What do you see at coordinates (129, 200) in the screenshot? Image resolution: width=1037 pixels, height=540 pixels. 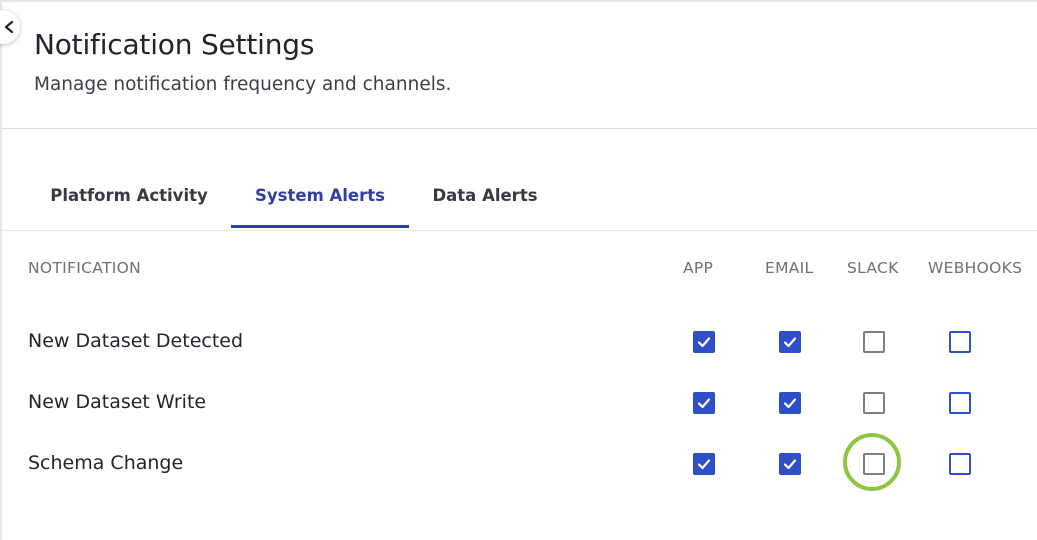 I see `tab-platform-activity: Platform Activity` at bounding box center [129, 200].